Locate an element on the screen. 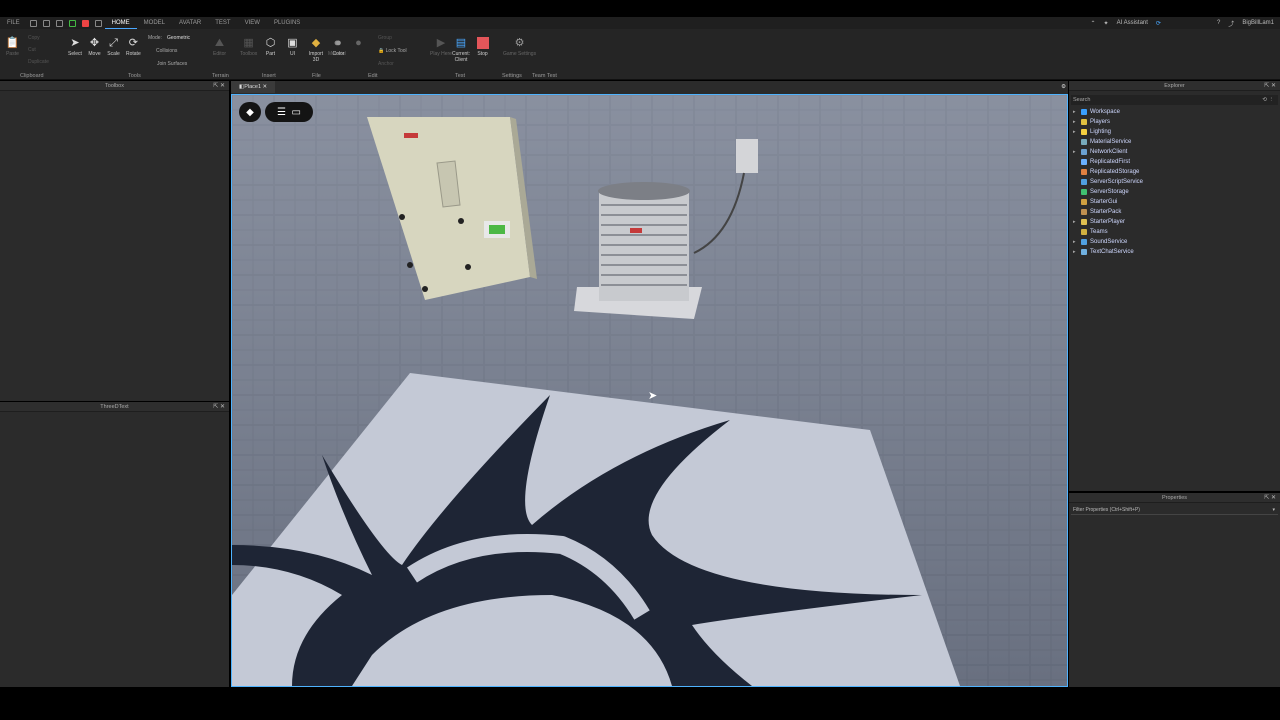 The height and width of the screenshot is (720, 1280). viewport-tab-bar: ◧ Place1 ✕ ⚙ is located at coordinates (649, 87).